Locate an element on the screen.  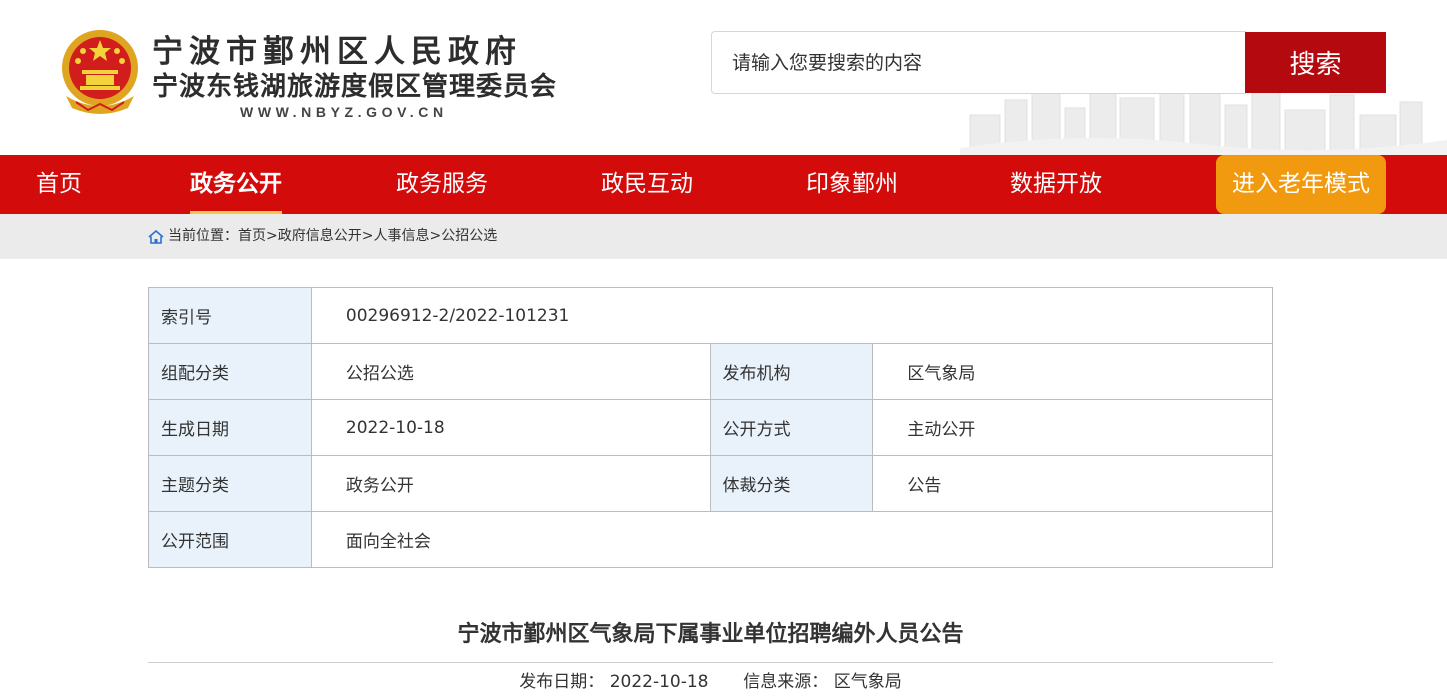
nav-item-home: 首页 is located at coordinates (59, 184).